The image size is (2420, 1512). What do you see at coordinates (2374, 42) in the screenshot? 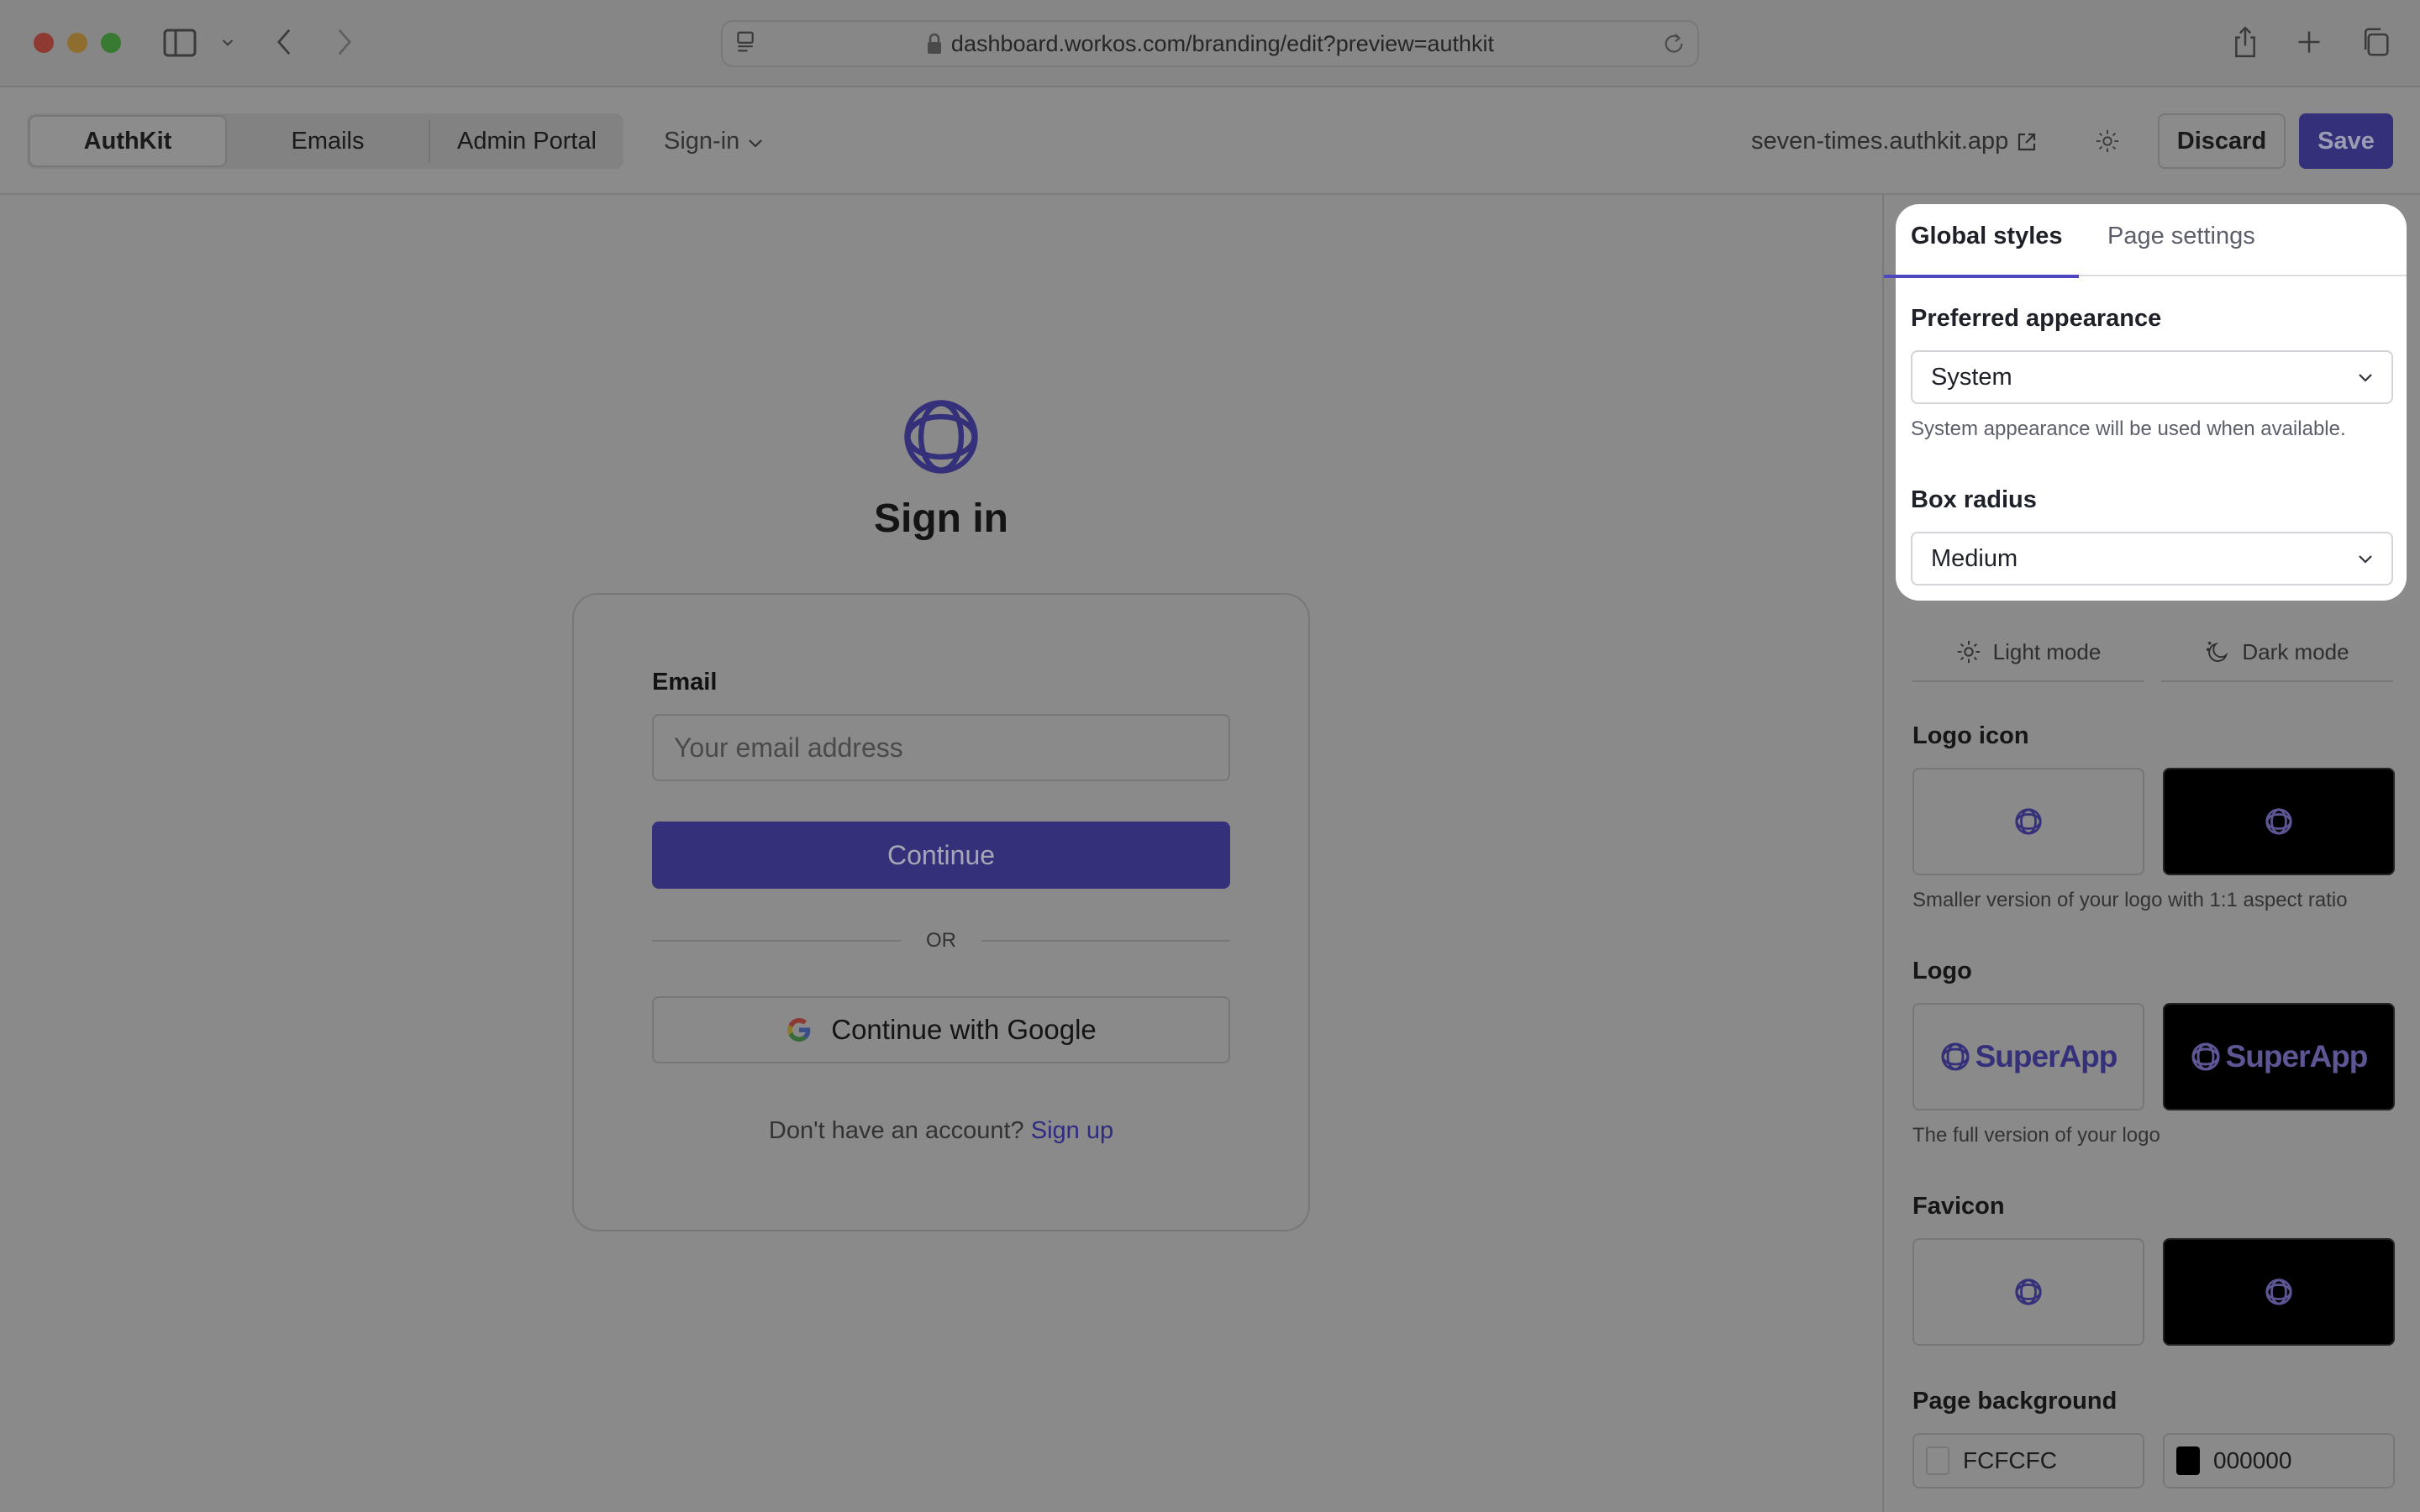
I see `tab-overview-icon` at bounding box center [2374, 42].